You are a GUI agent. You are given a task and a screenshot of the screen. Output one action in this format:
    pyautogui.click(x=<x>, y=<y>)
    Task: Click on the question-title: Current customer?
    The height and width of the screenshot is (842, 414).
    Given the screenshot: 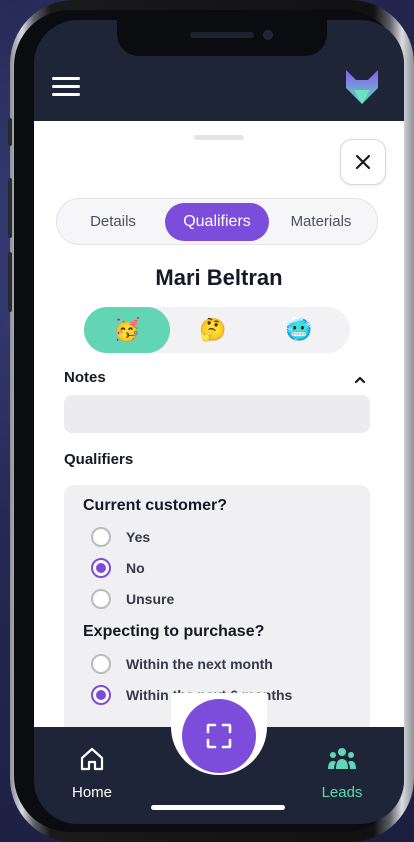 What is the action you would take?
    pyautogui.click(x=155, y=505)
    